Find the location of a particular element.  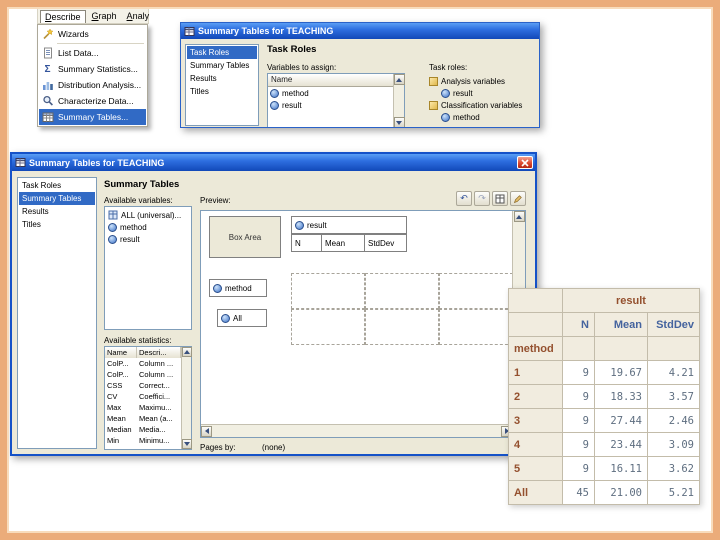

role-analysis-variables: Analysis variables is located at coordinates (483, 81).